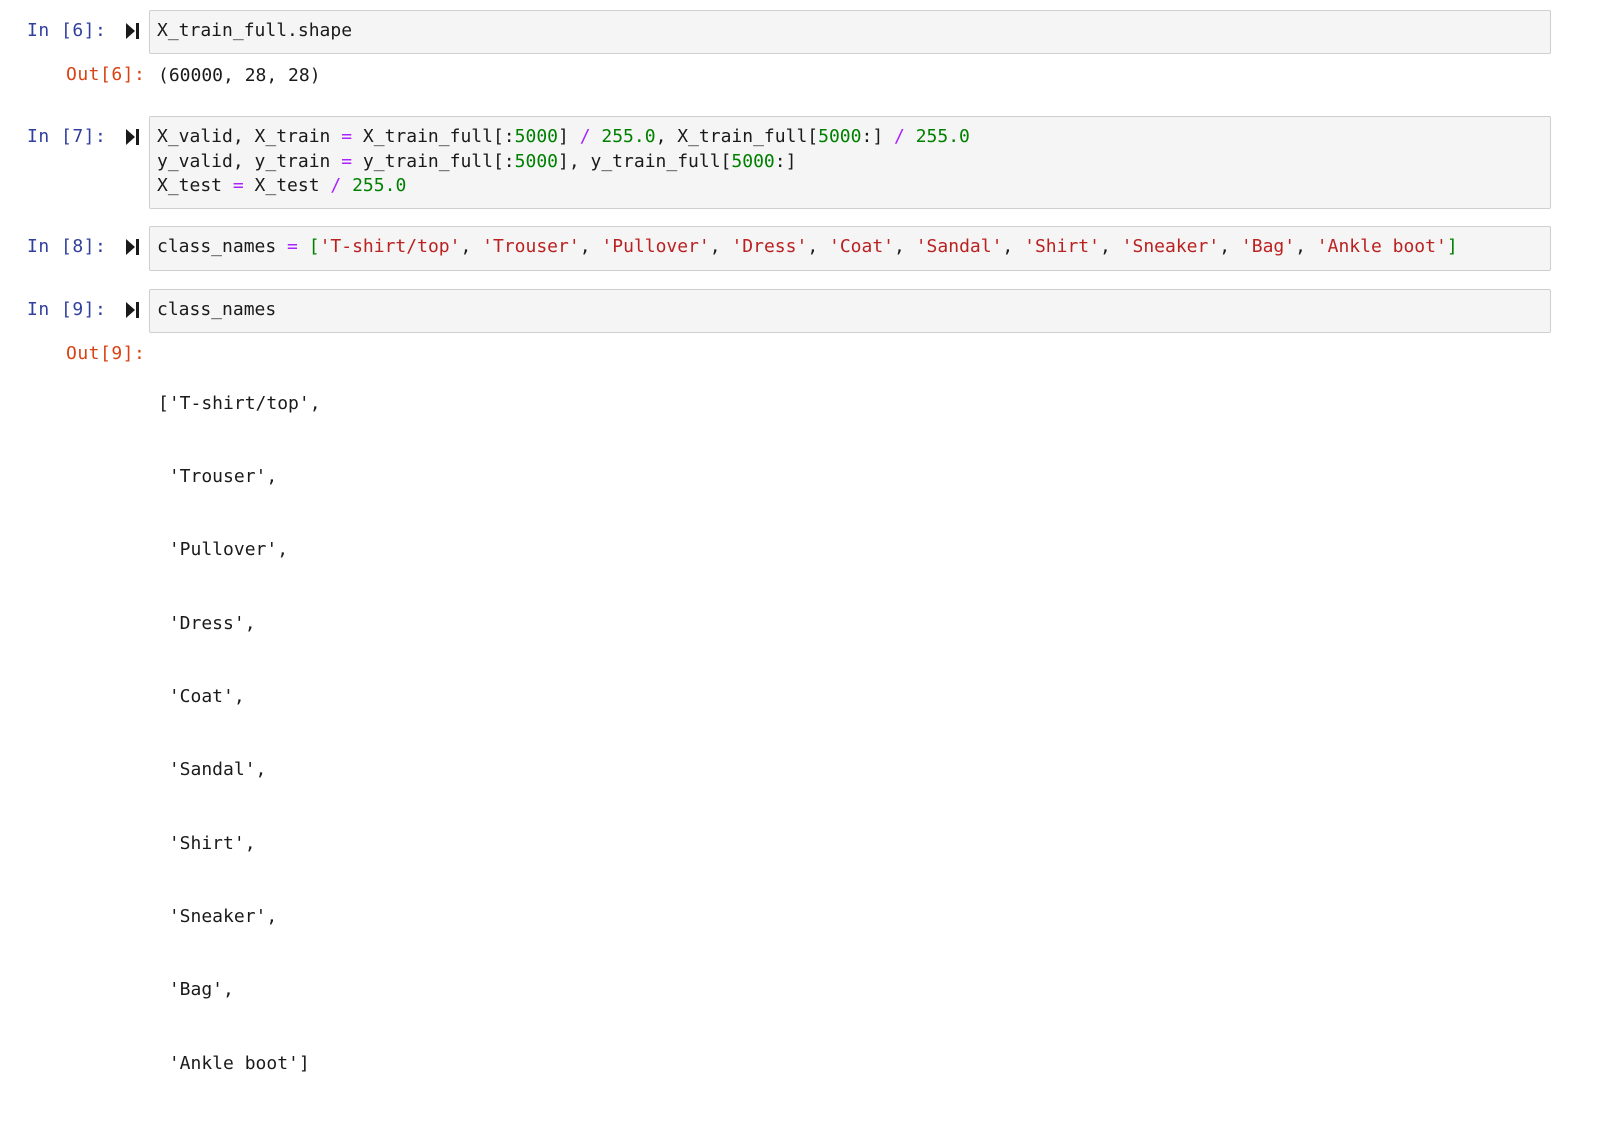  What do you see at coordinates (850, 32) in the screenshot?
I see `code-input: X_train_full.shape` at bounding box center [850, 32].